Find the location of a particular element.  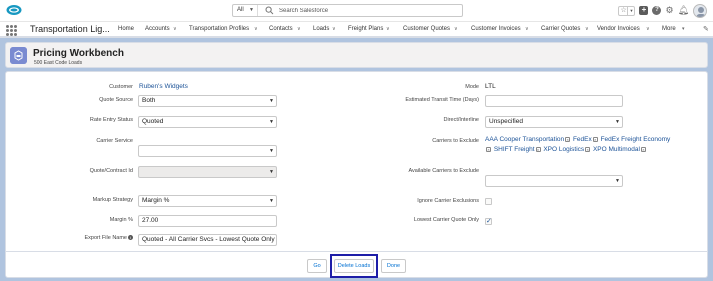

nav-item-vendor-invoices: Vendor Invoices is located at coordinates (618, 29).